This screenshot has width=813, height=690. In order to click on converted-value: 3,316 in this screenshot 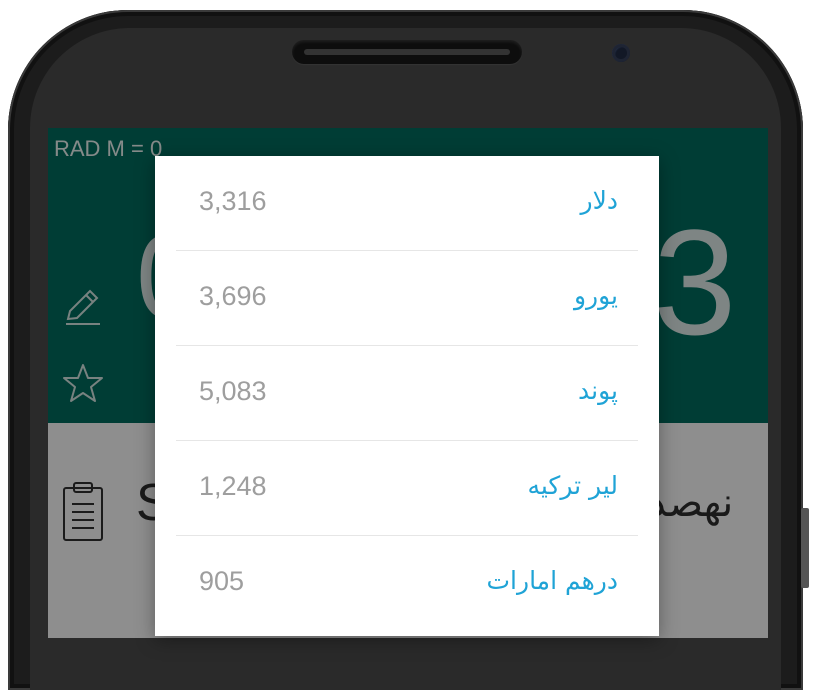, I will do `click(233, 201)`.